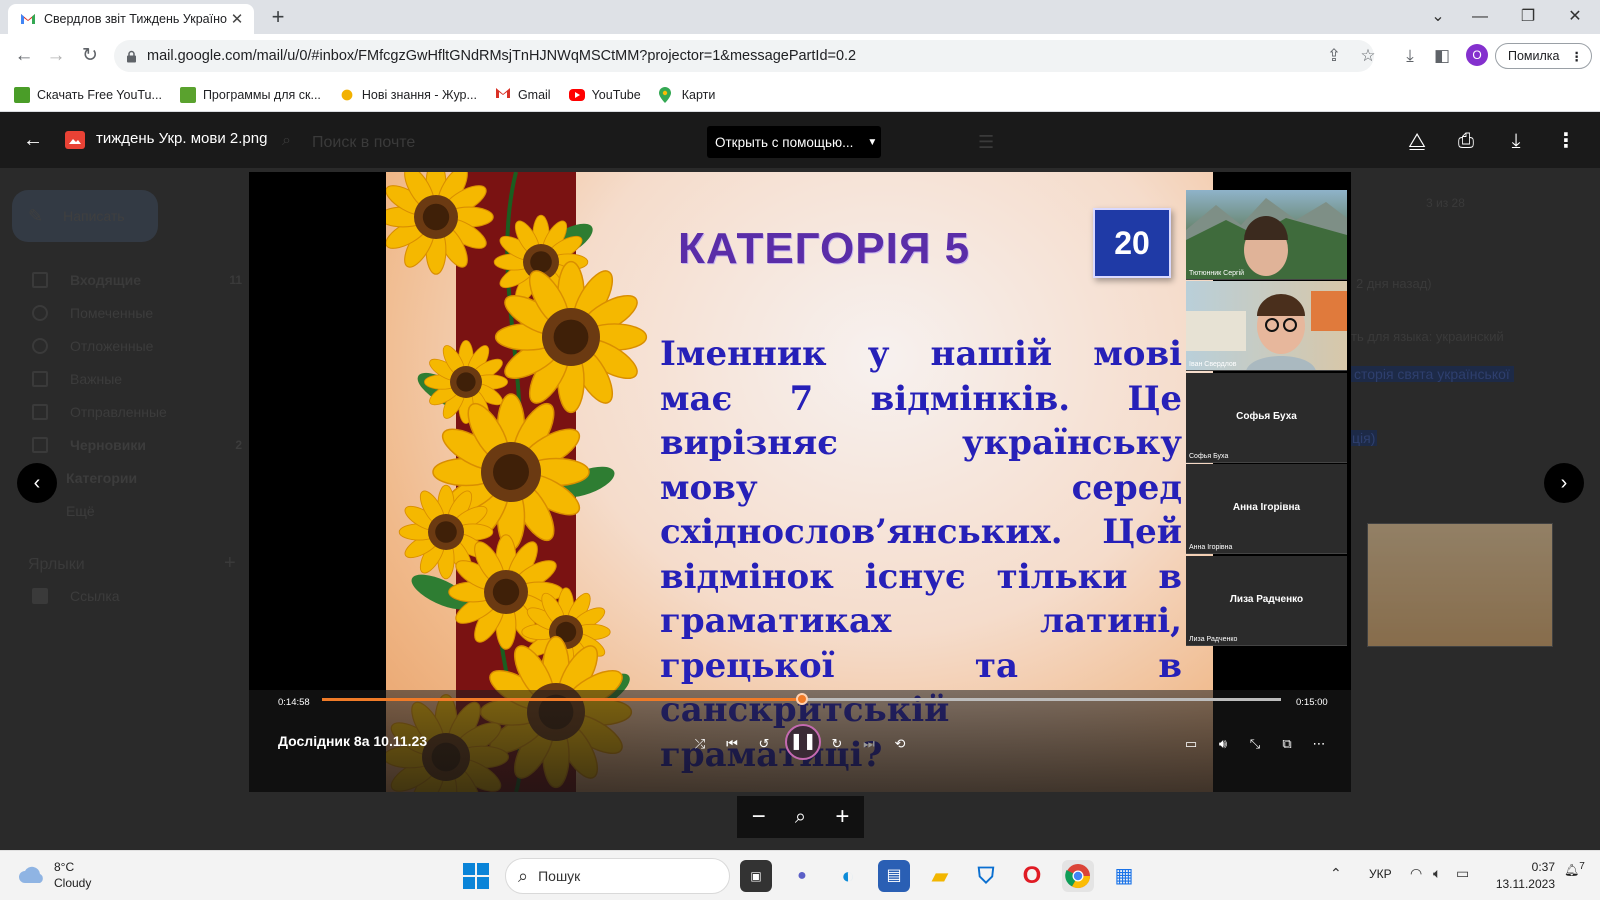 This screenshot has width=1600, height=900. Describe the element at coordinates (137, 445) in the screenshot. I see `sidebar-item-drafts: Черновики 2` at that location.